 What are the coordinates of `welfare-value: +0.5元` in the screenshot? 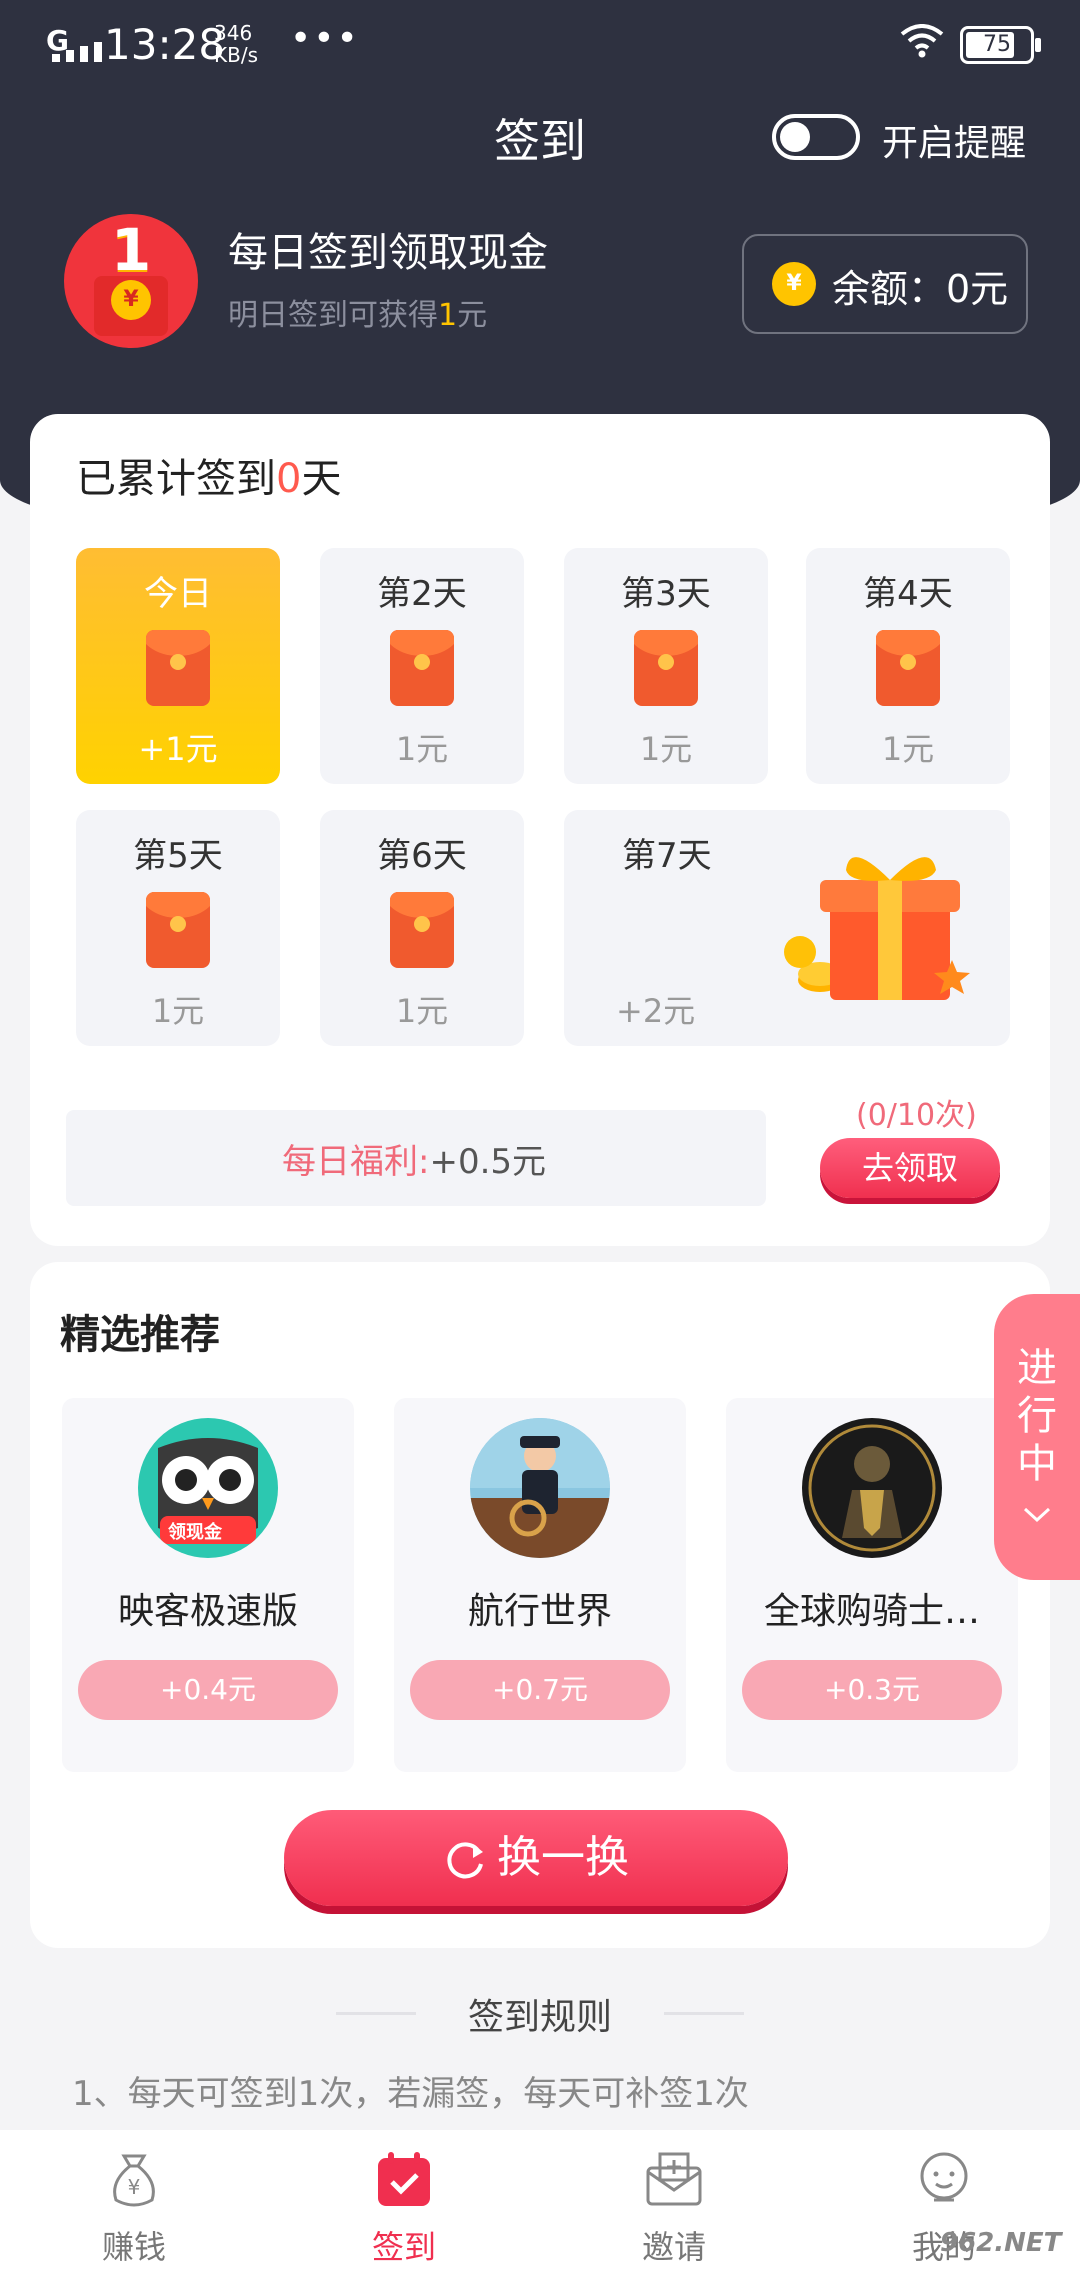 It's located at (488, 1162).